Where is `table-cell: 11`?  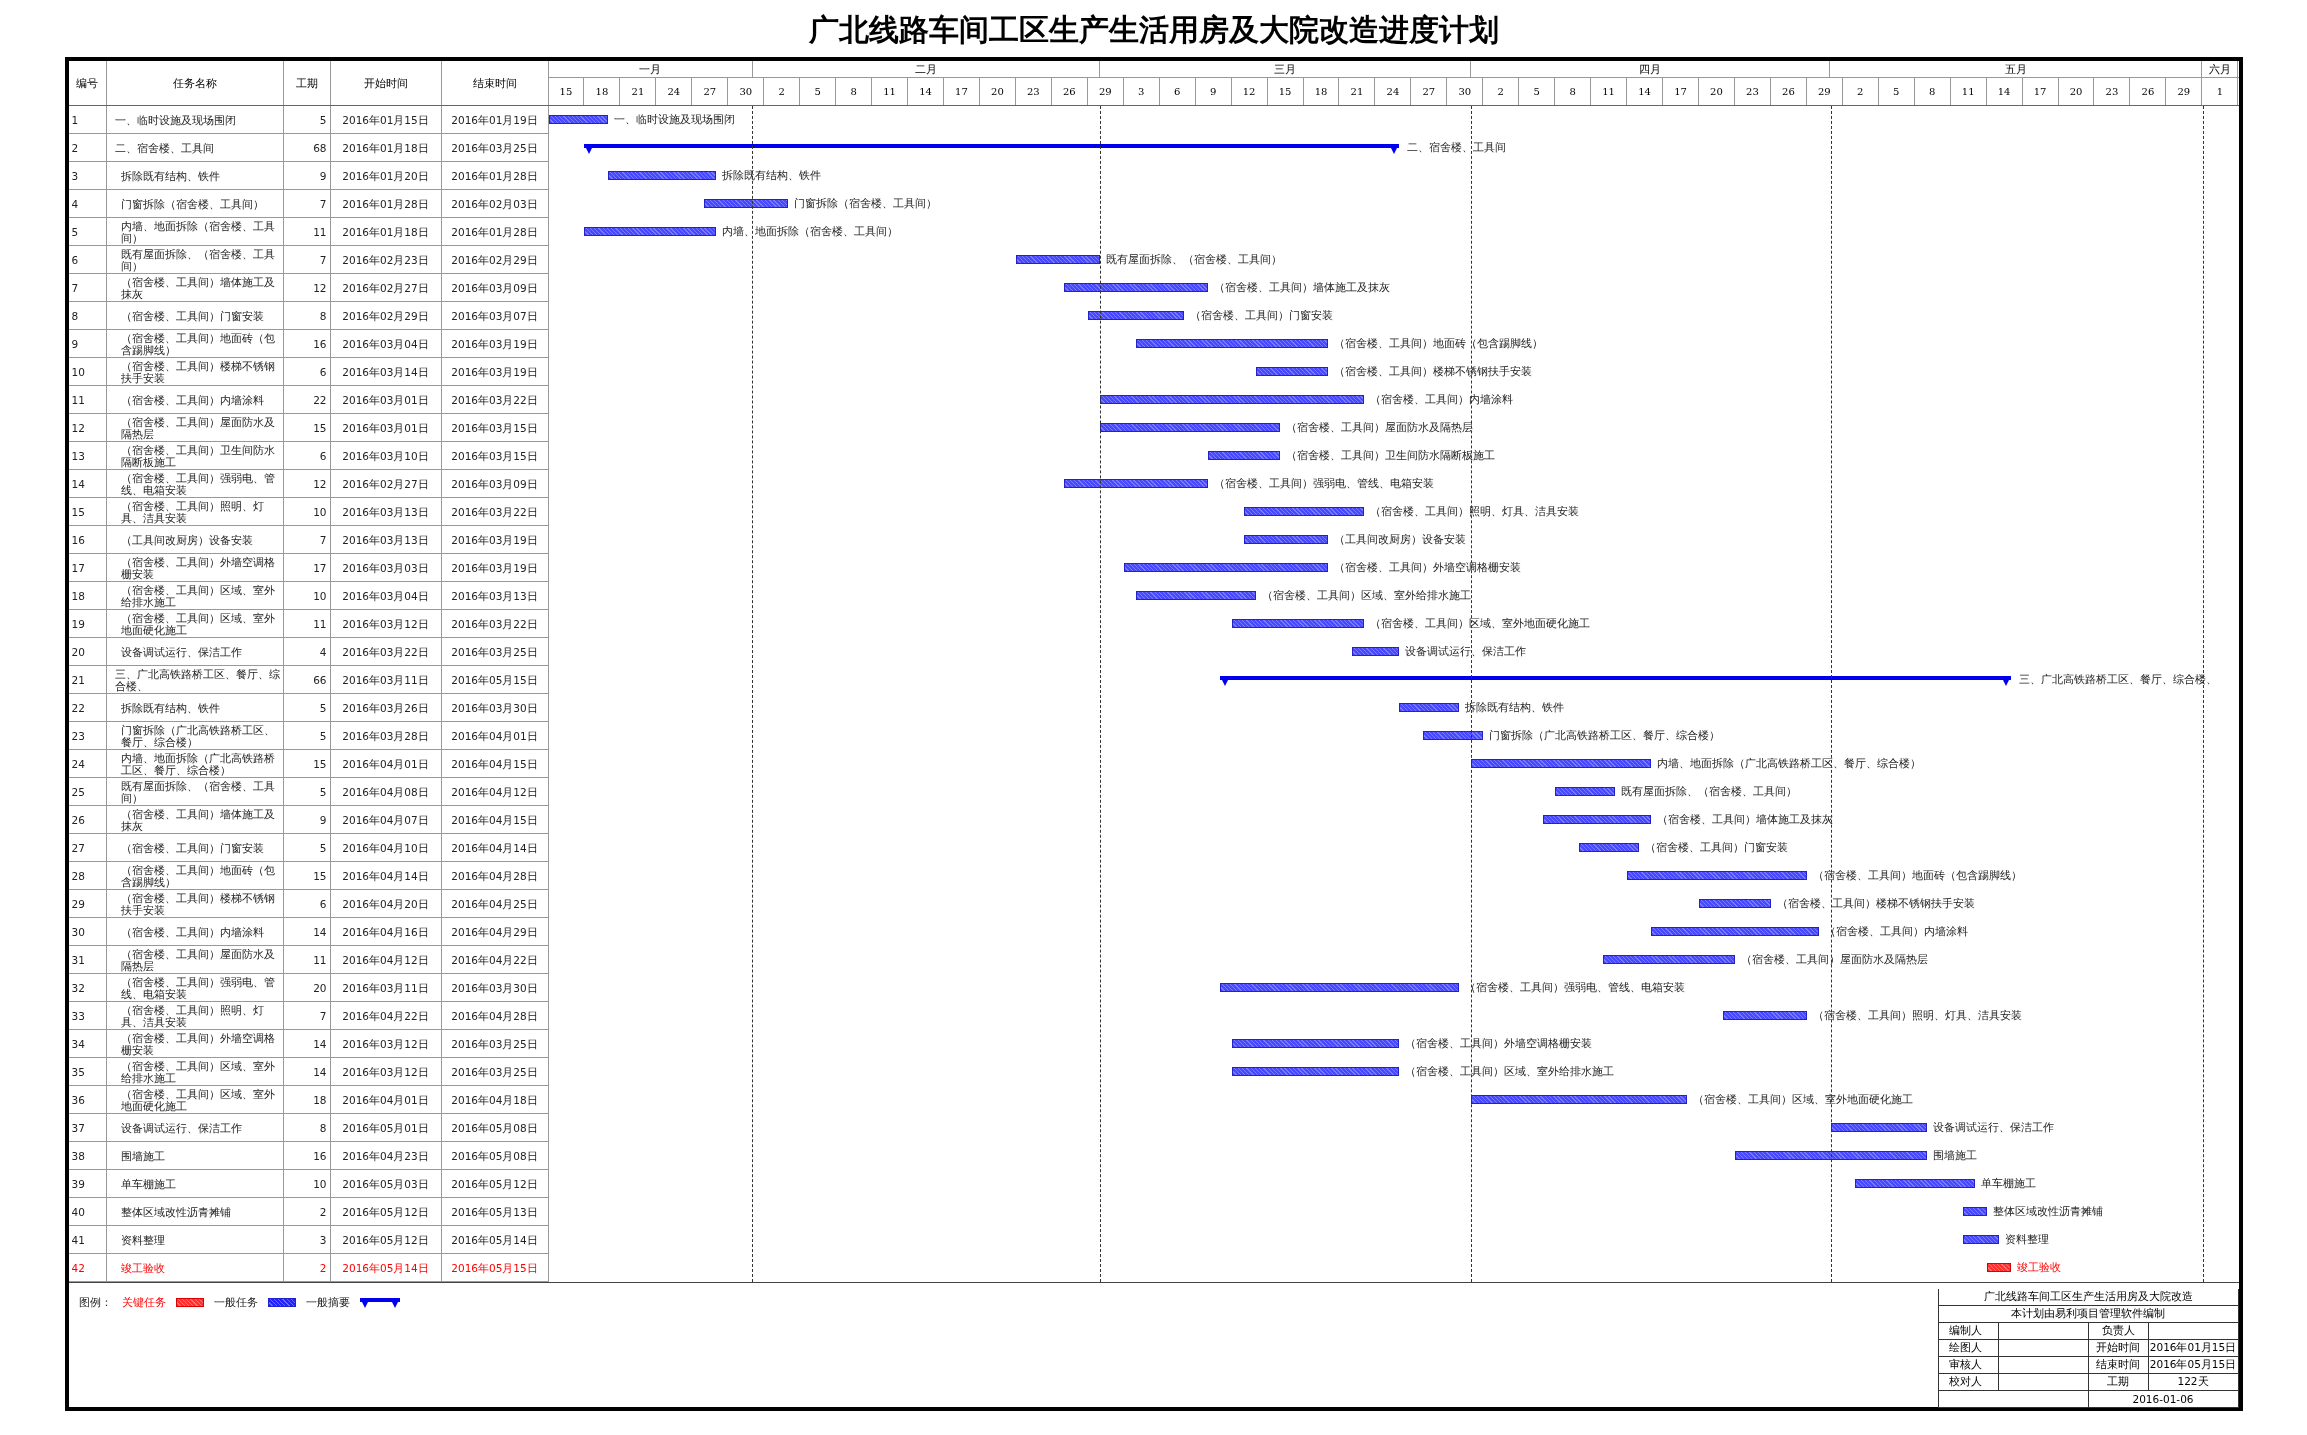
table-cell: 11 is located at coordinates (307, 232).